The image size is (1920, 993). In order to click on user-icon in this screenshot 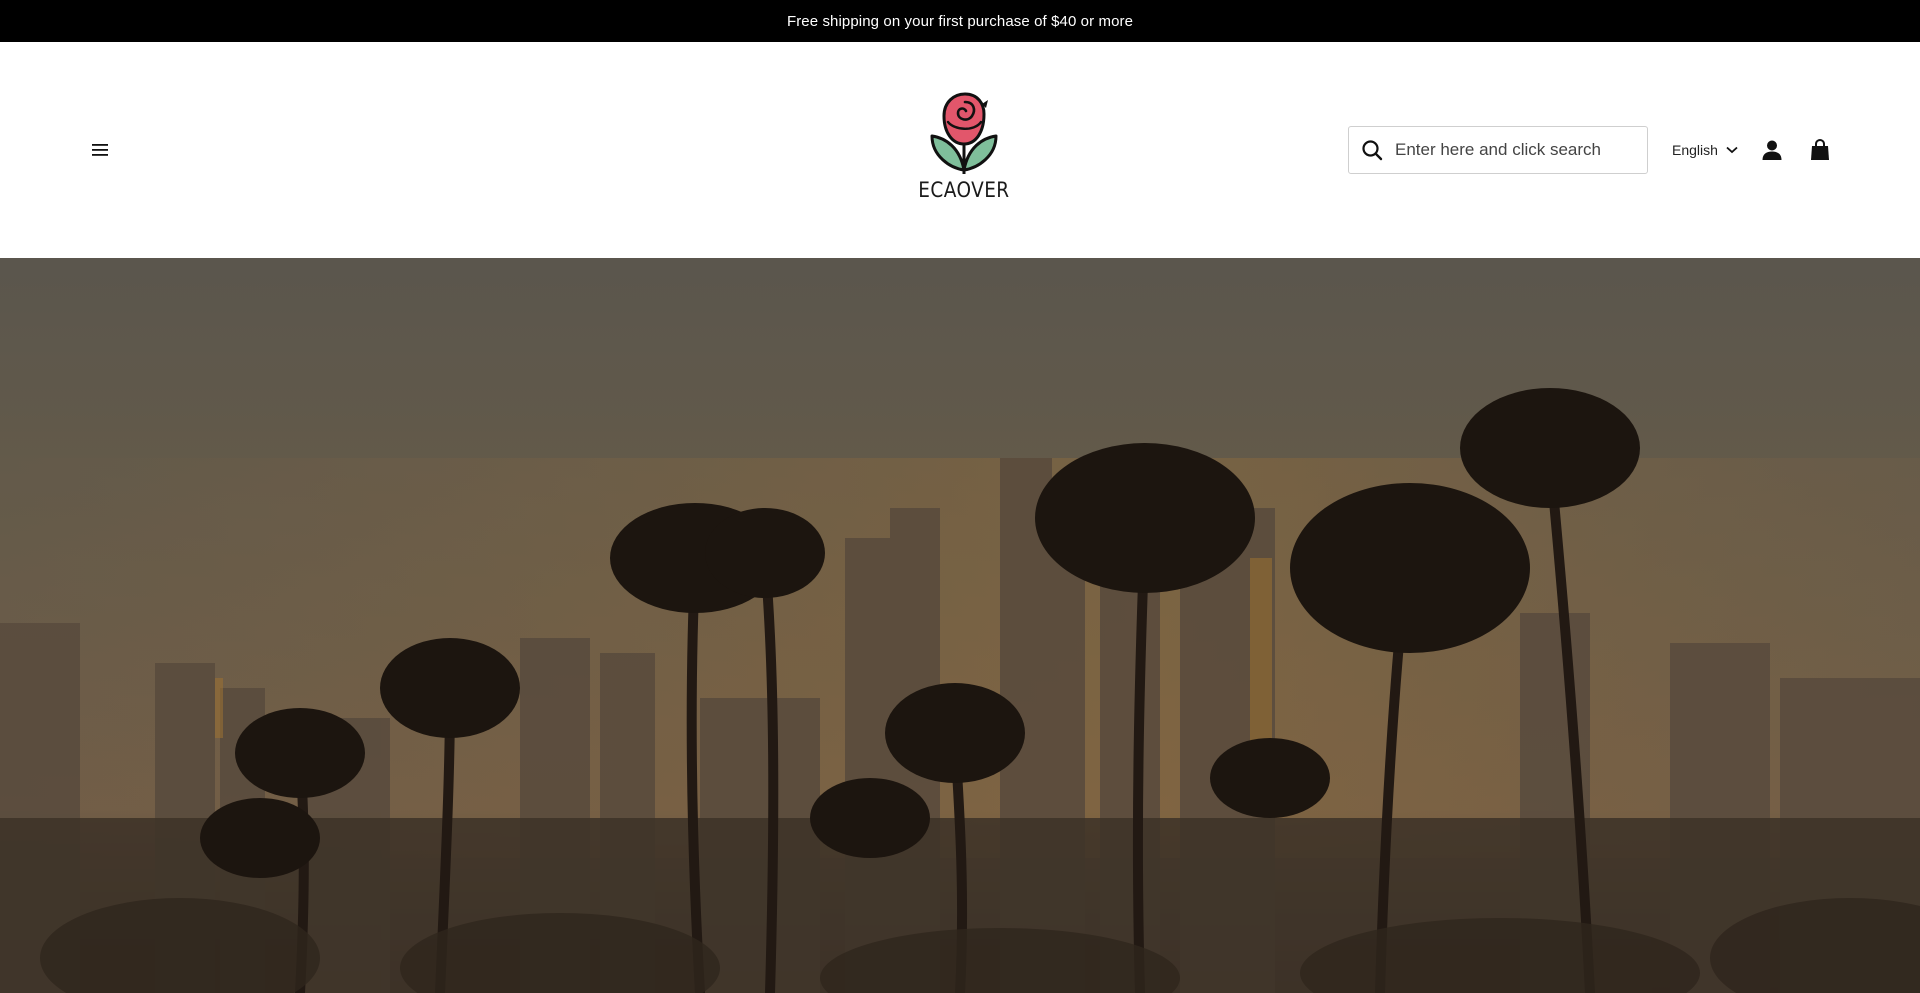, I will do `click(1772, 150)`.